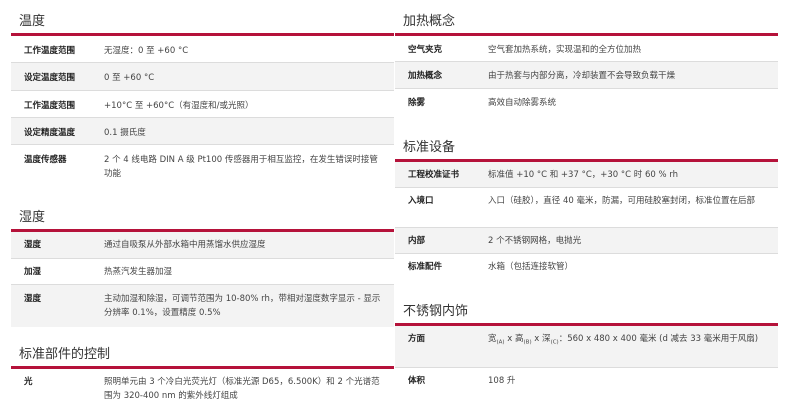 Image resolution: width=800 pixels, height=416 pixels. I want to click on spec-value: +10°C 至 +60°C（有湿度和/或光照）, so click(179, 106).